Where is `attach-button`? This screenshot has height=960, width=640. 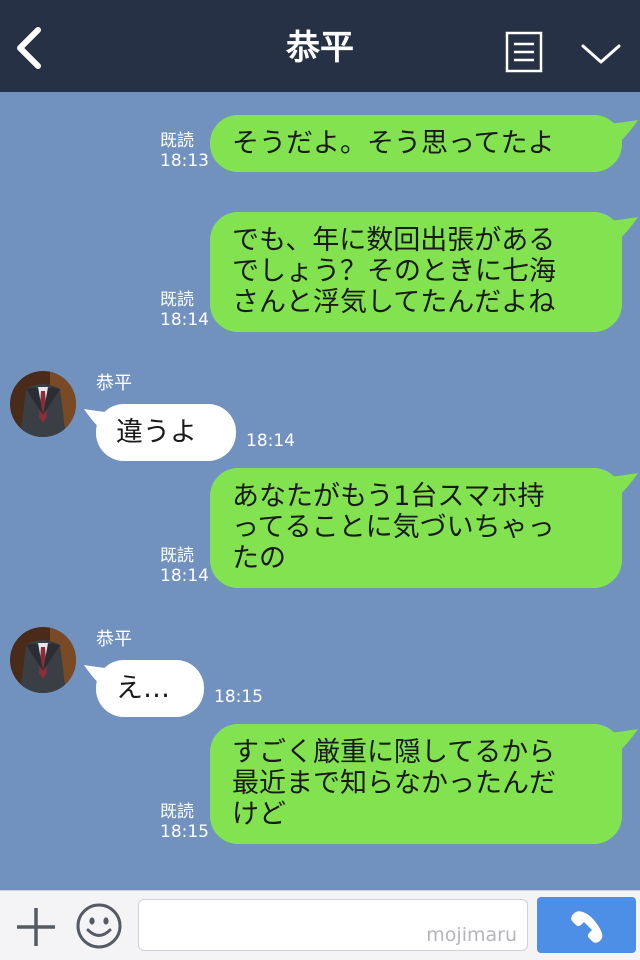 attach-button is located at coordinates (36, 927).